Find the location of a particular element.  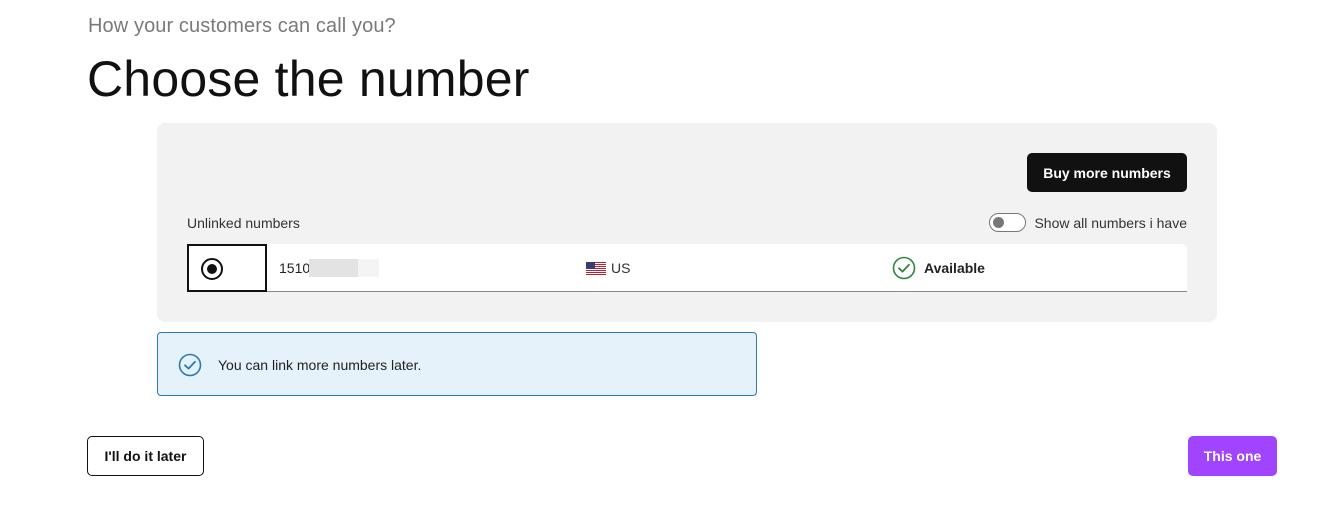

number-radio-button is located at coordinates (212, 269).